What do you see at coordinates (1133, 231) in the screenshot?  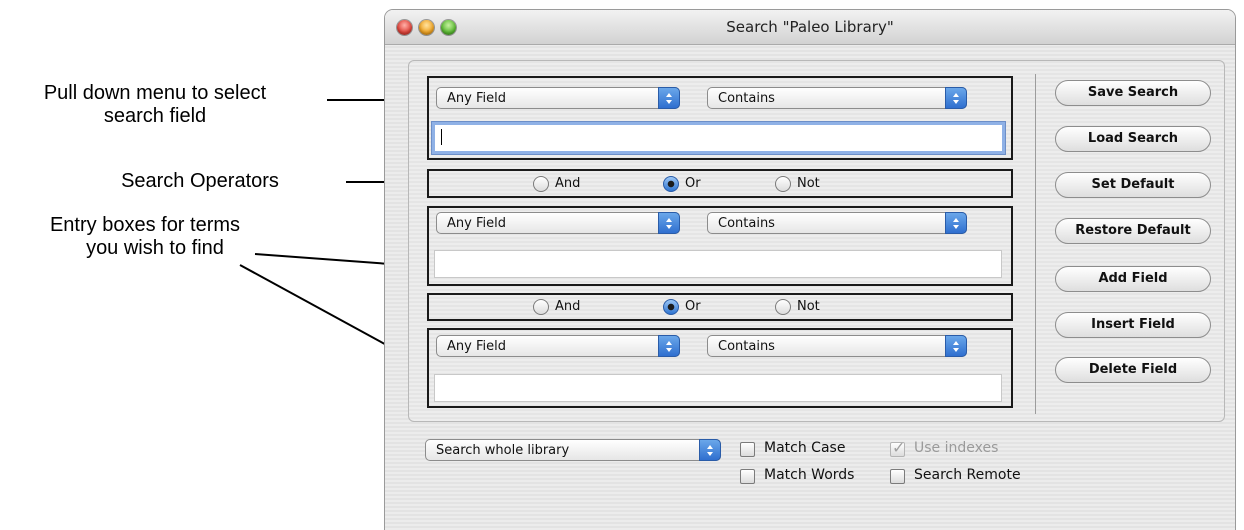 I see `restore-default-button: Restore Default` at bounding box center [1133, 231].